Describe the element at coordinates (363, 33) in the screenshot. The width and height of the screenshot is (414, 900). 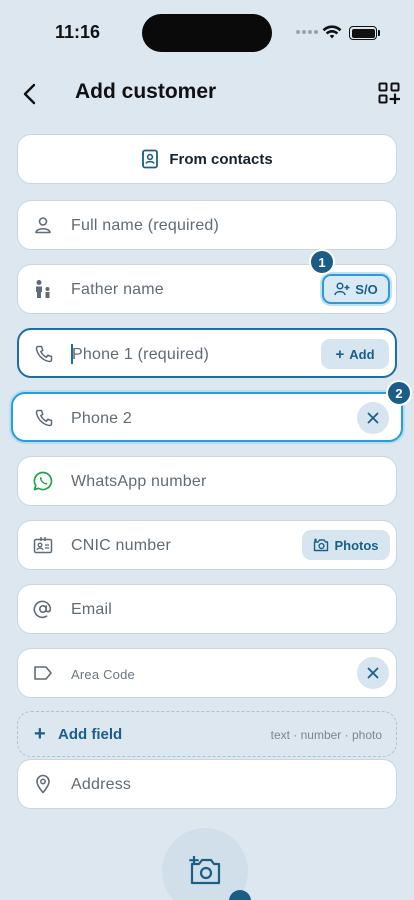
I see `battery-icon` at that location.